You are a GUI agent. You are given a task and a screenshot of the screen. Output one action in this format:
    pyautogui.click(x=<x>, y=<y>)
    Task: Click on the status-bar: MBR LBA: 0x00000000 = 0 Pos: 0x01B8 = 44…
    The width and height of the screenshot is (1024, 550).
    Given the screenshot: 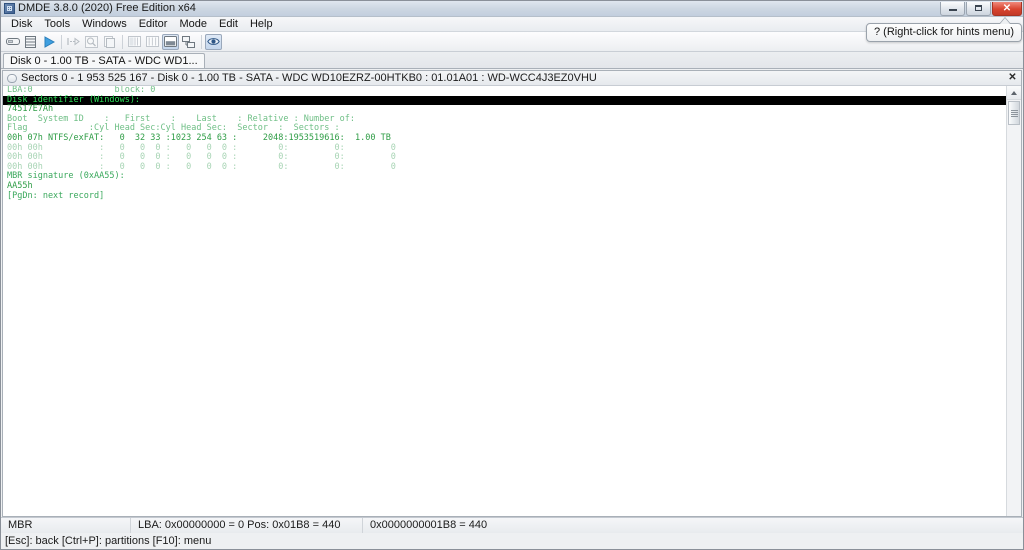 What is the action you would take?
    pyautogui.click(x=512, y=525)
    